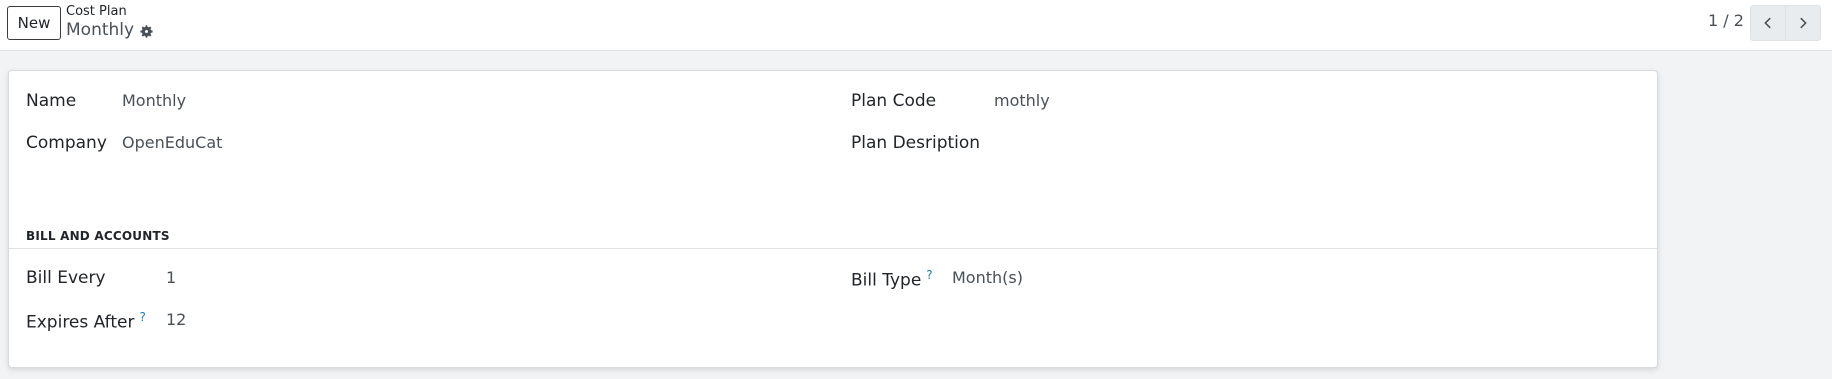  I want to click on record-title: Monthly, so click(110, 30).